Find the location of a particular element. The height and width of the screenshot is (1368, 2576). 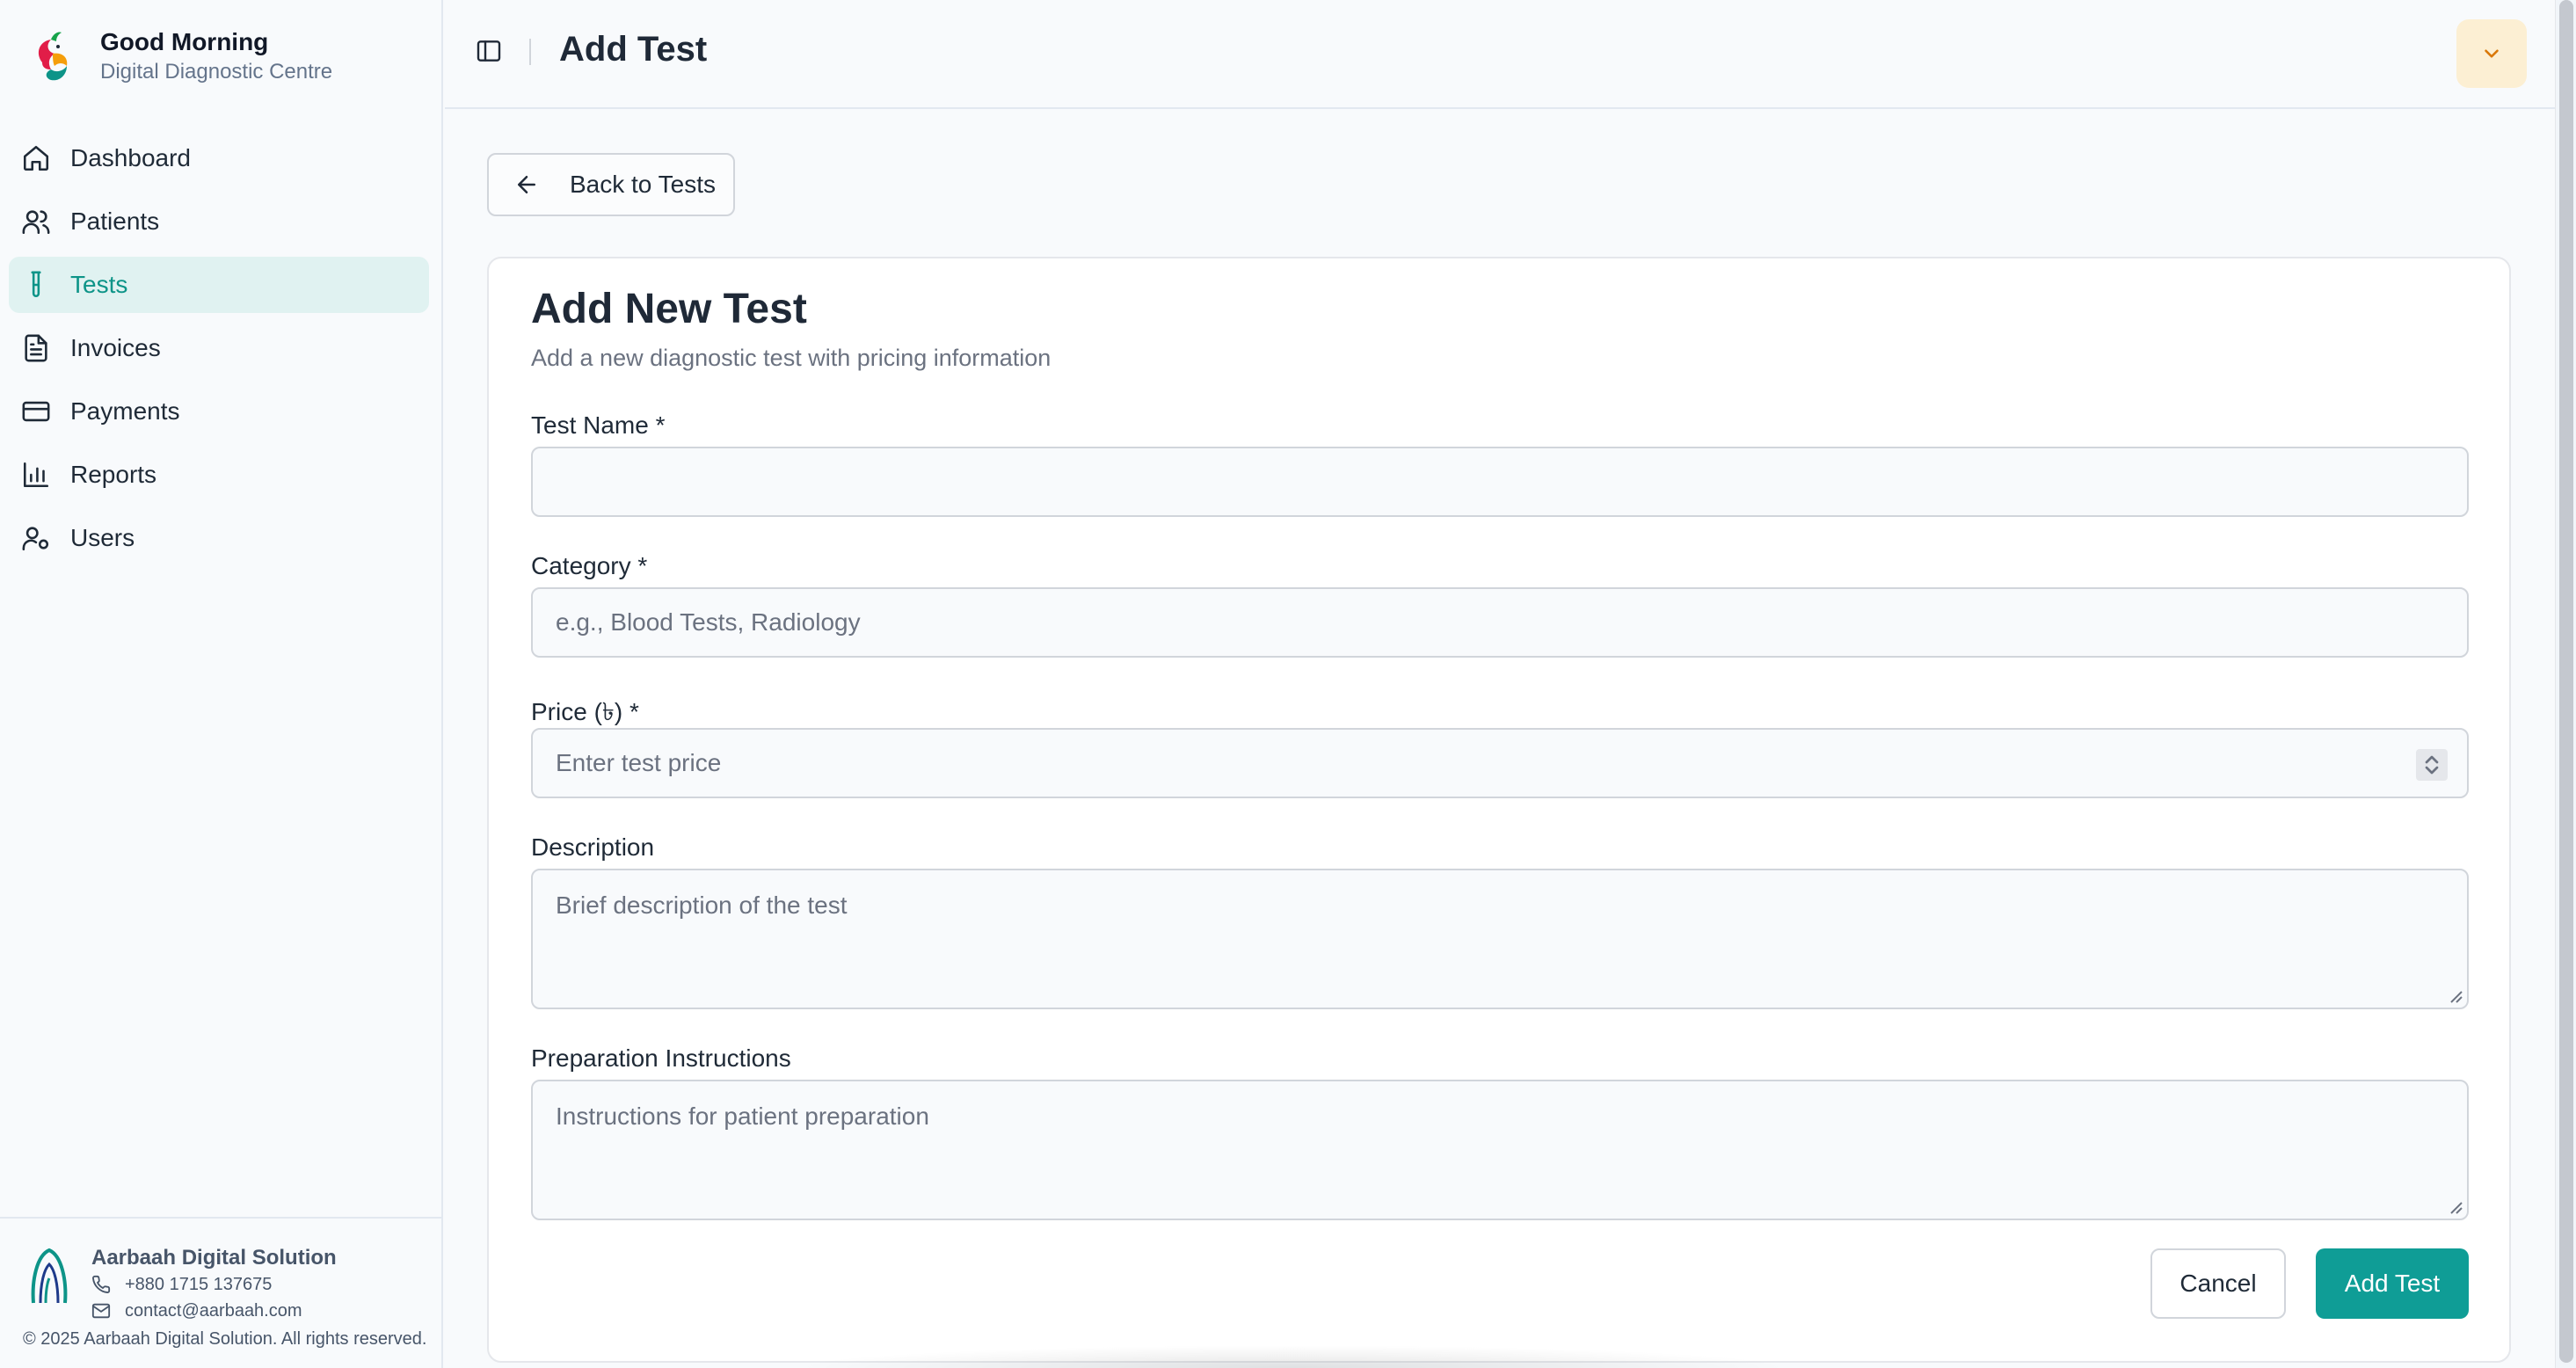

brand: Good Morning Digital Diagnostic Centre is located at coordinates (179, 56).